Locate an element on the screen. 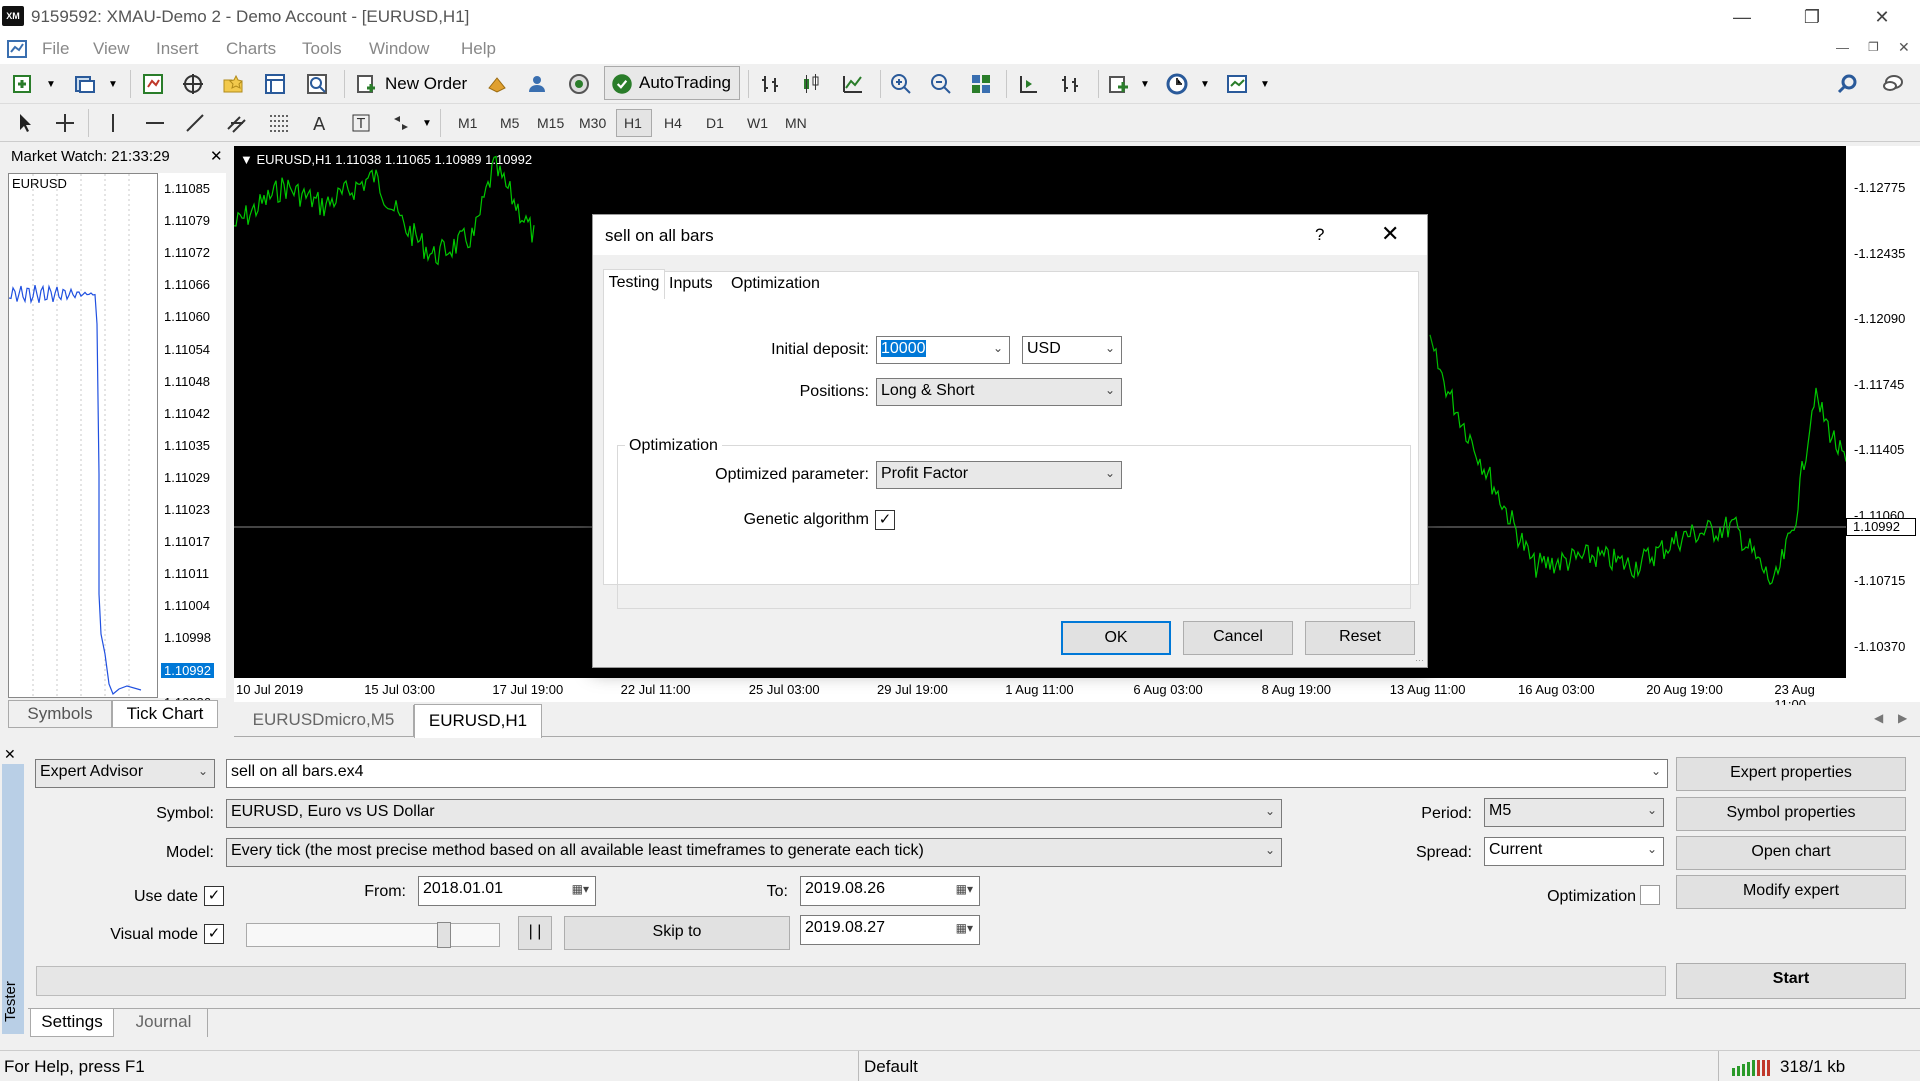 The width and height of the screenshot is (1920, 1081). trendline-icon is located at coordinates (195, 123).